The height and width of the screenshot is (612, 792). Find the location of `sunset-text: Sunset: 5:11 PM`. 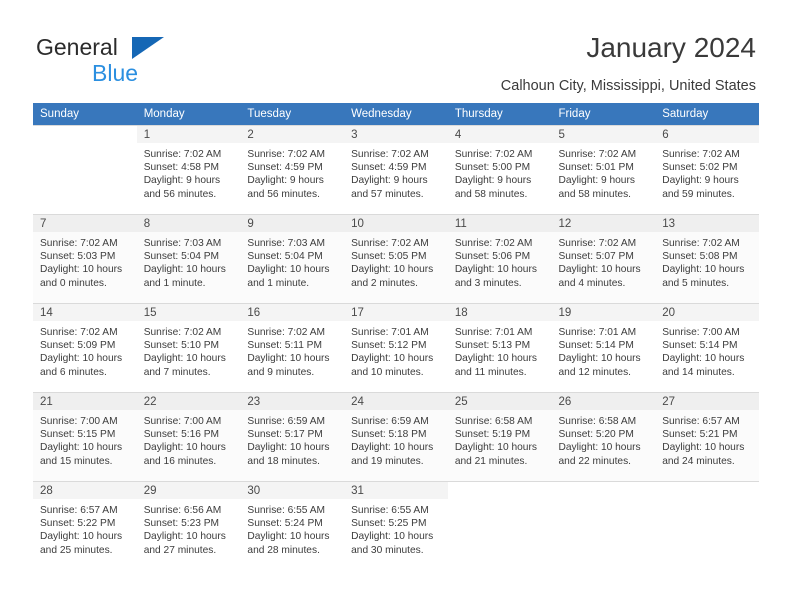

sunset-text: Sunset: 5:11 PM is located at coordinates (284, 346).